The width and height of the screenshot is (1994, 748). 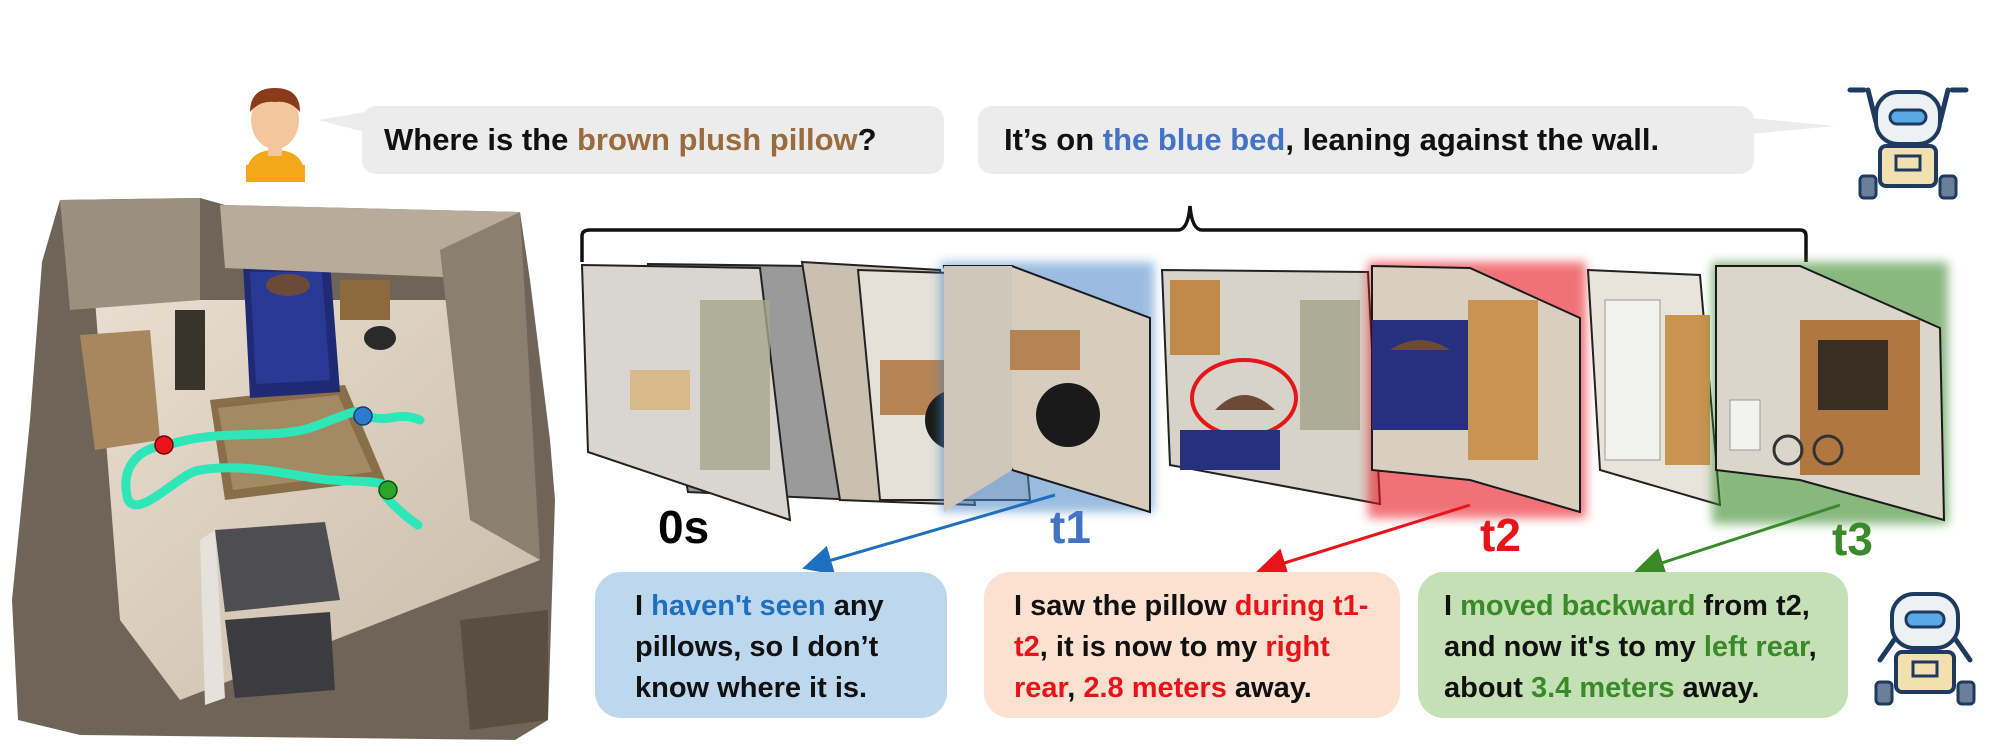 What do you see at coordinates (643, 606) in the screenshot?
I see `answer-0-part-0: I` at bounding box center [643, 606].